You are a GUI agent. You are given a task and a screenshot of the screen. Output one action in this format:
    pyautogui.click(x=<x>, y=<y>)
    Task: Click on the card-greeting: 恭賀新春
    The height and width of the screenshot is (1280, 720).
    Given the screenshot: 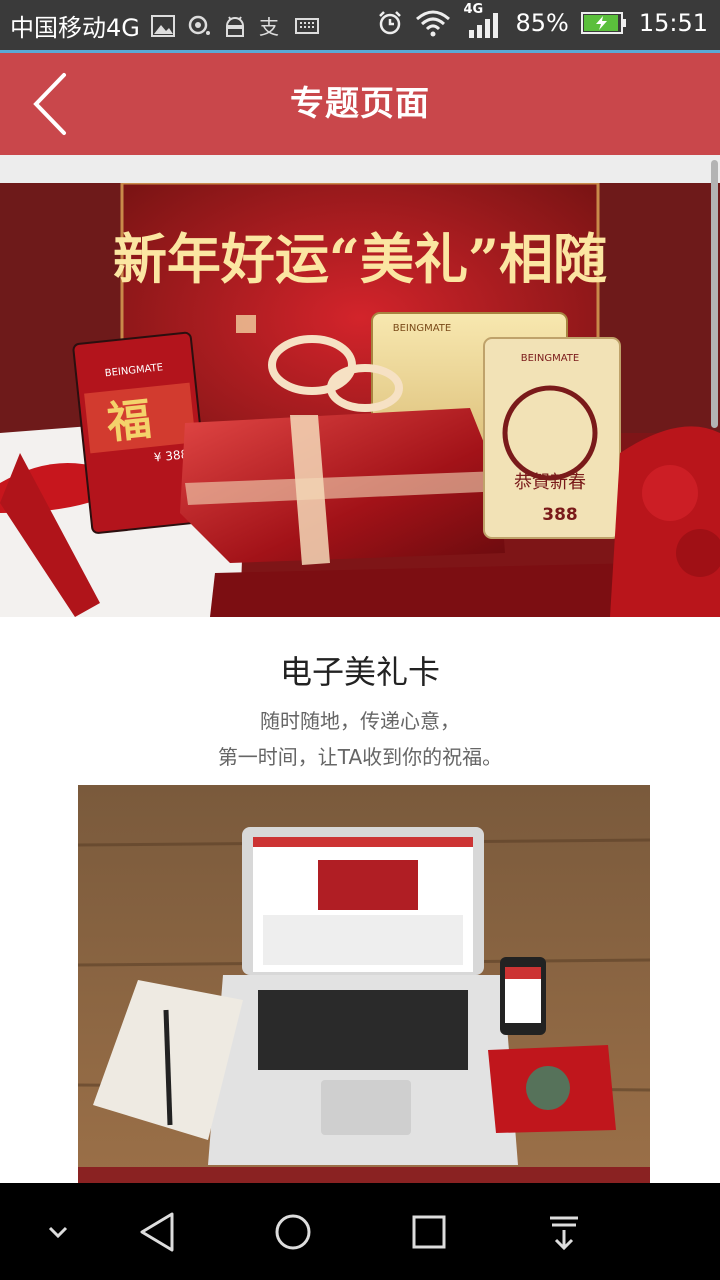 What is the action you would take?
    pyautogui.click(x=550, y=482)
    